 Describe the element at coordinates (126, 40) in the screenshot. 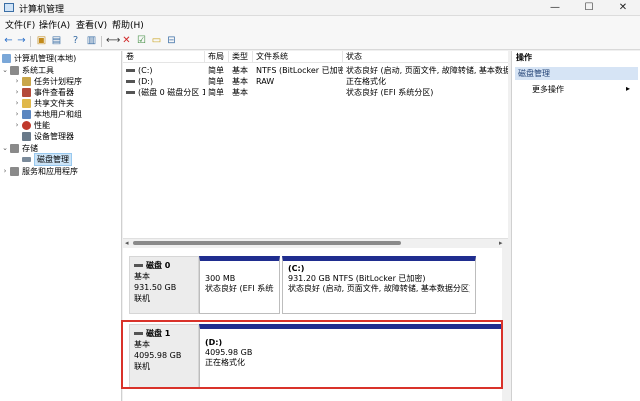

I see `delete-icon: ✕` at that location.